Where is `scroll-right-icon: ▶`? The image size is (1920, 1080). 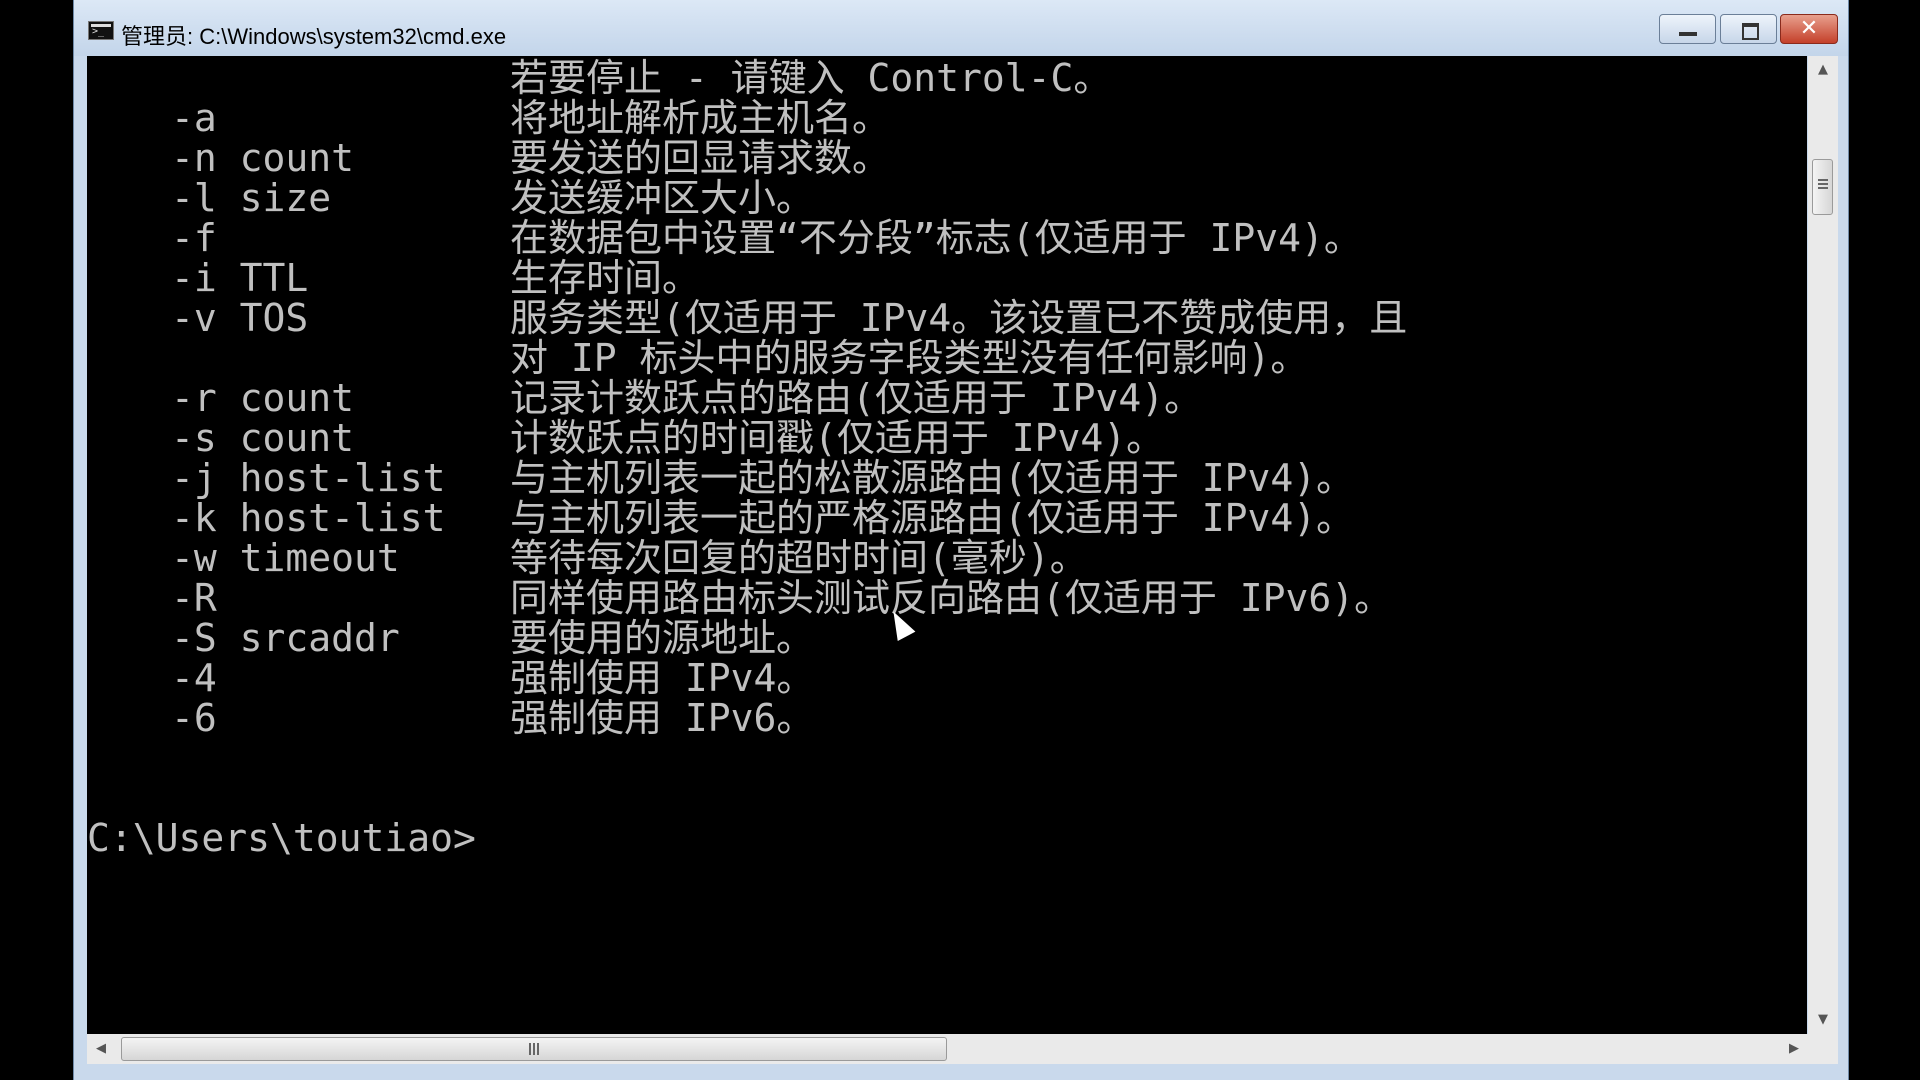
scroll-right-icon: ▶ is located at coordinates (1794, 1049).